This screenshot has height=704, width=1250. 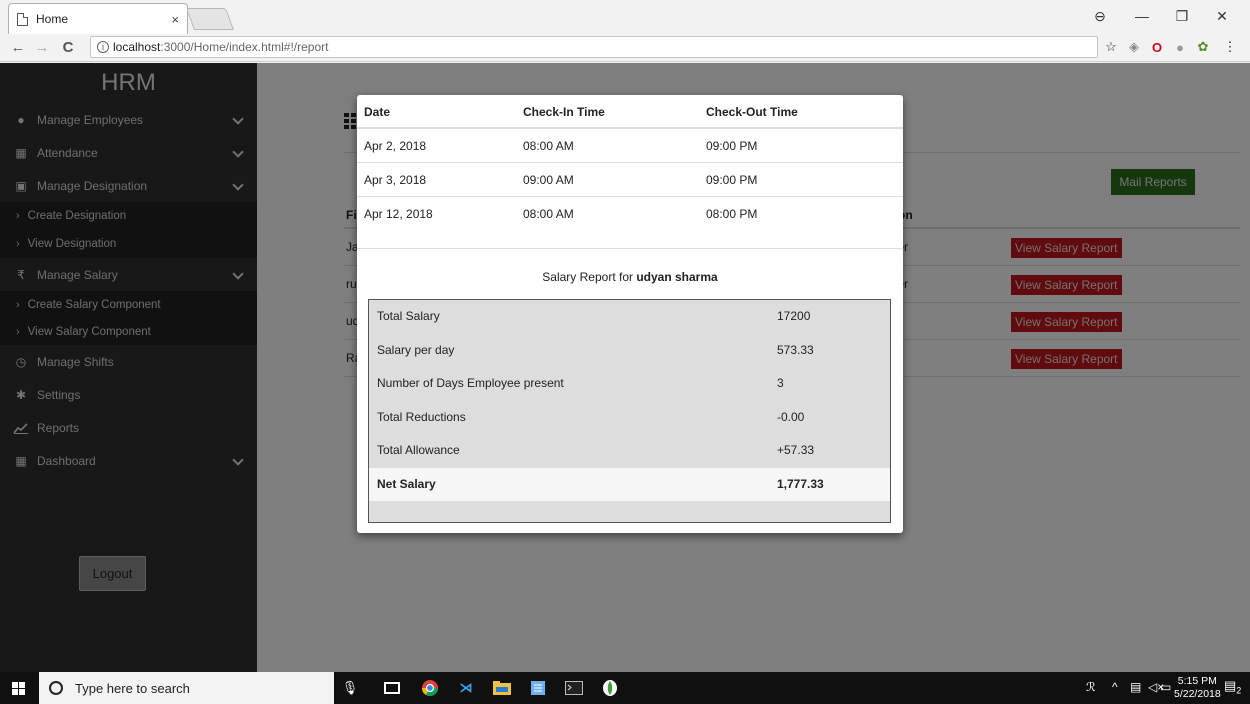 What do you see at coordinates (98, 18) in the screenshot?
I see `browser-tab: Home ×` at bounding box center [98, 18].